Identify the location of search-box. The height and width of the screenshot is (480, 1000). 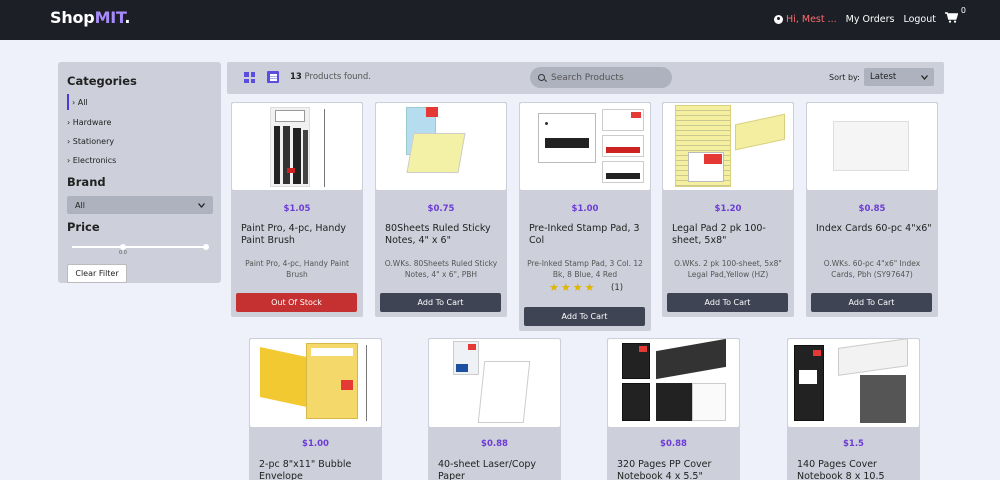
(601, 77).